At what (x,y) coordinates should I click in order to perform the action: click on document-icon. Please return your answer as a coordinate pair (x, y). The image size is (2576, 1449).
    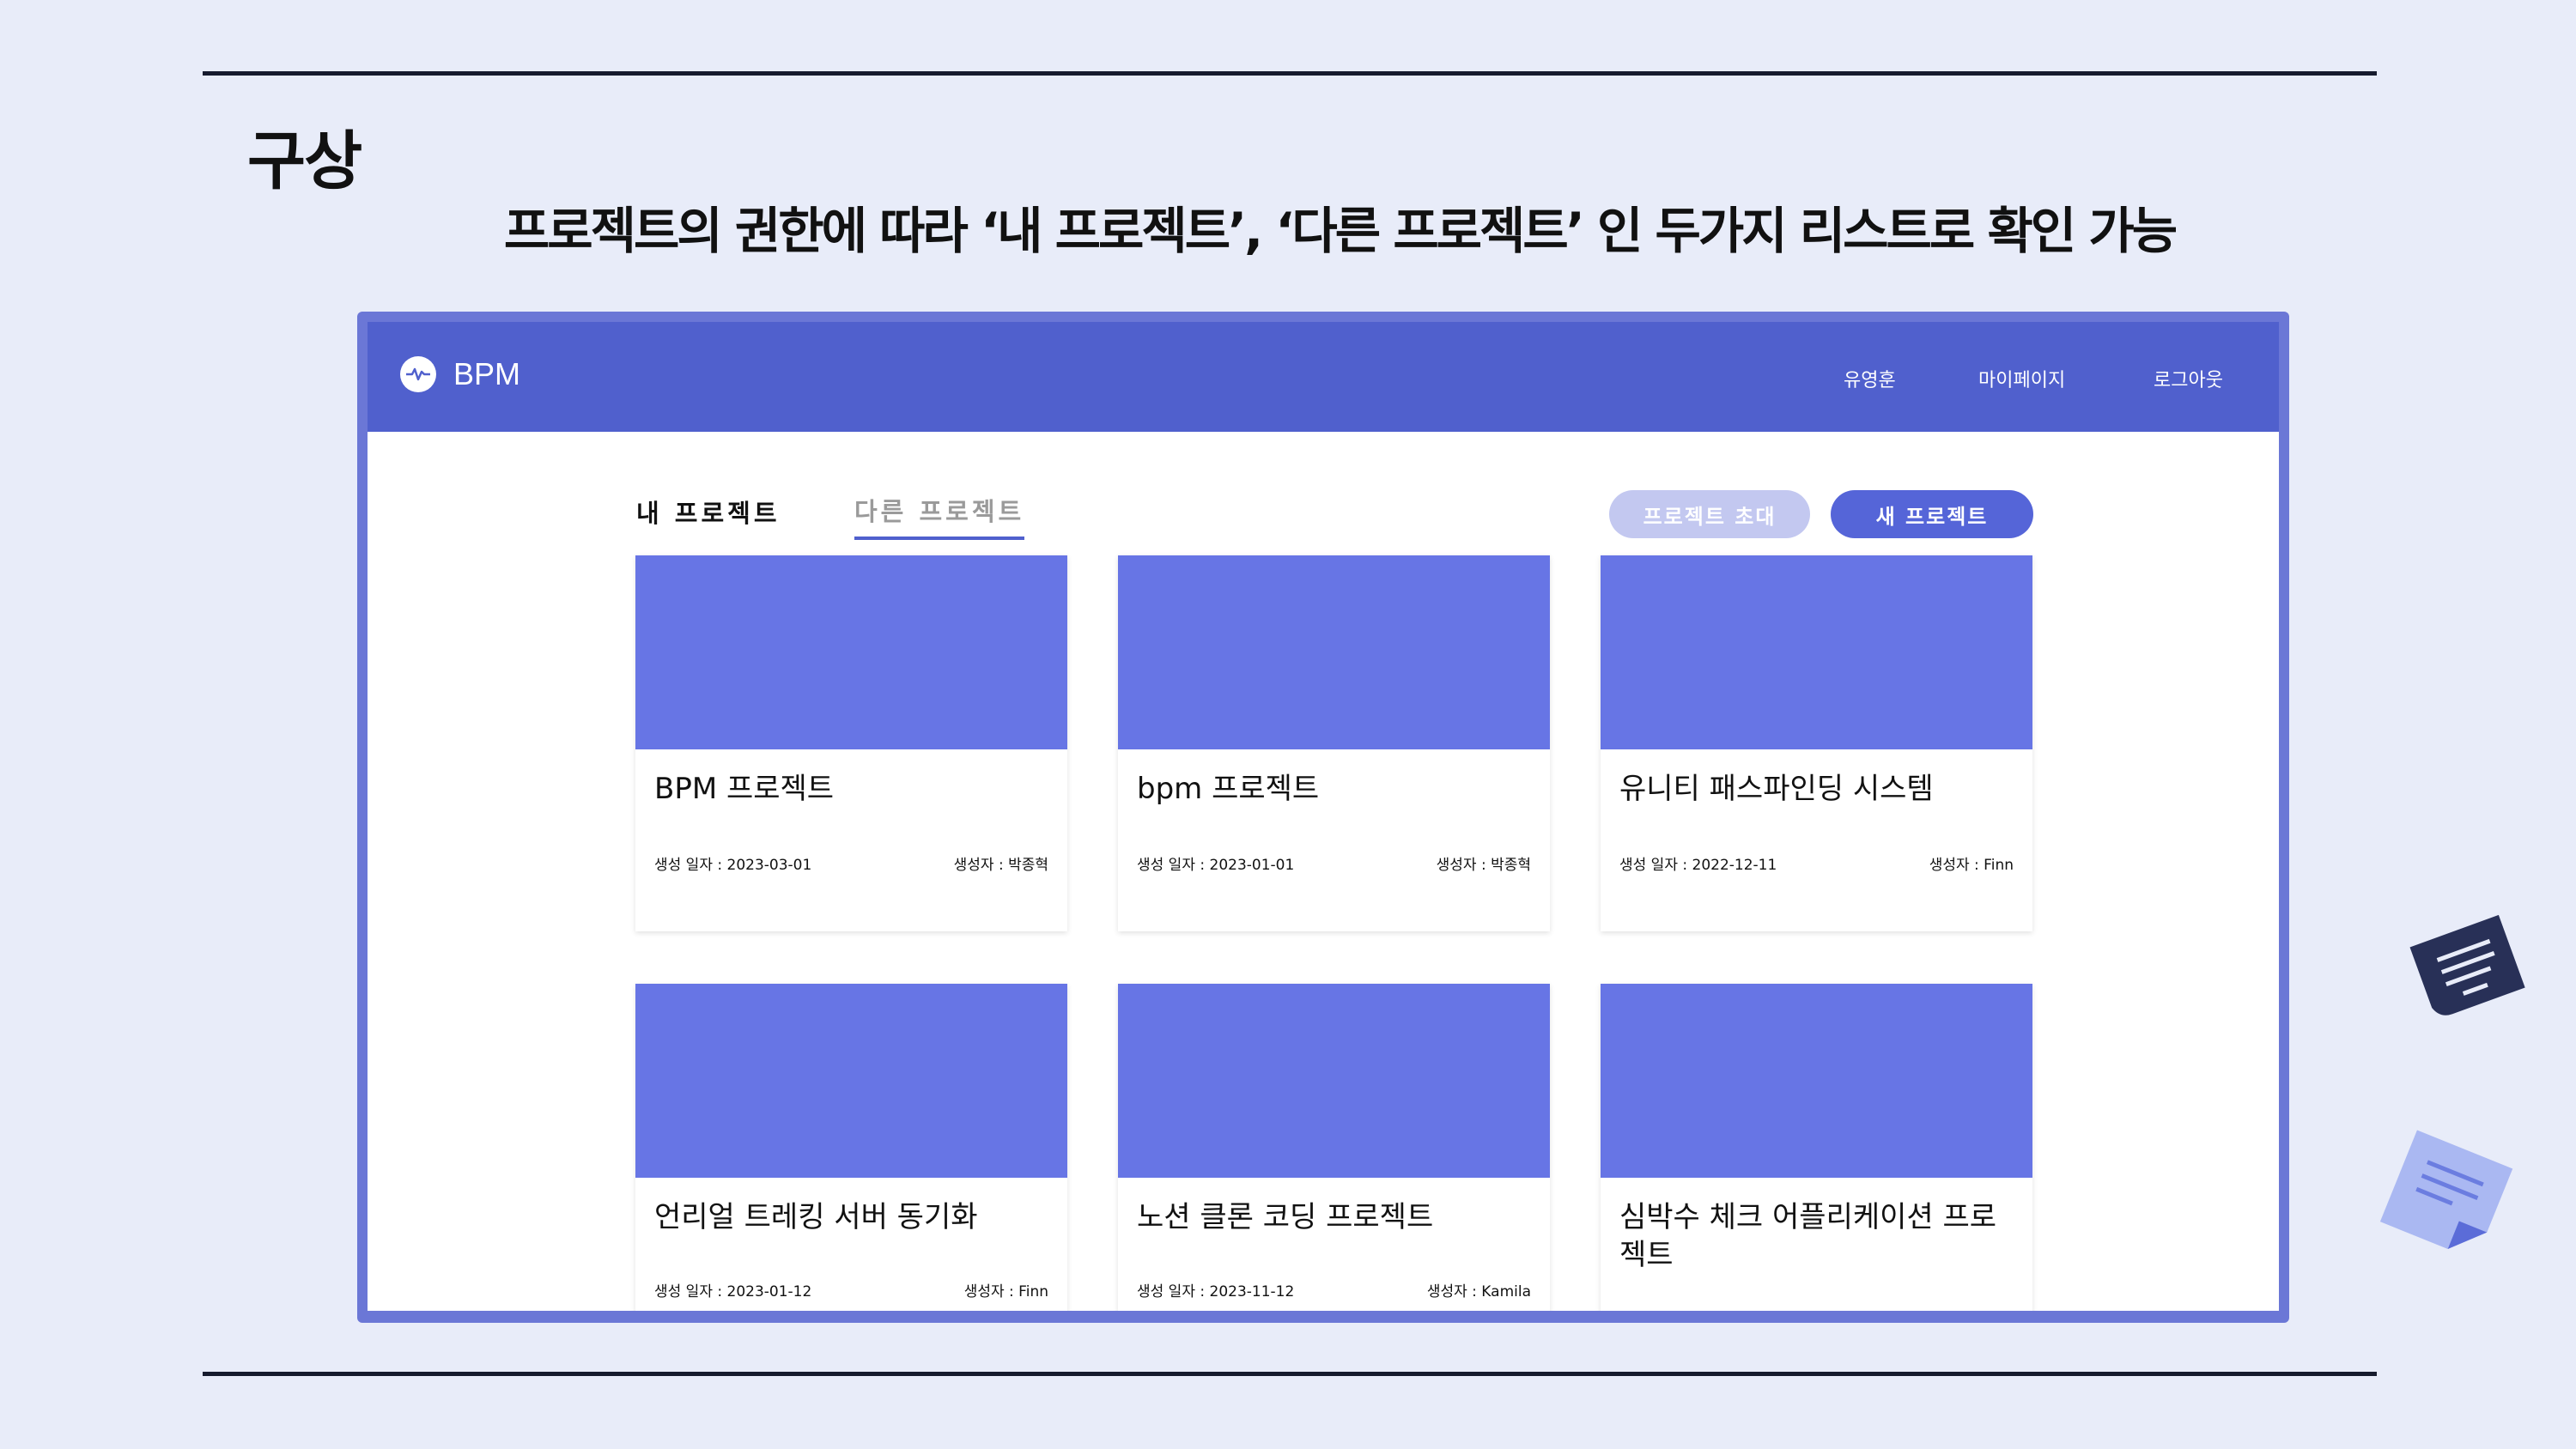
    Looking at the image, I should click on (2467, 965).